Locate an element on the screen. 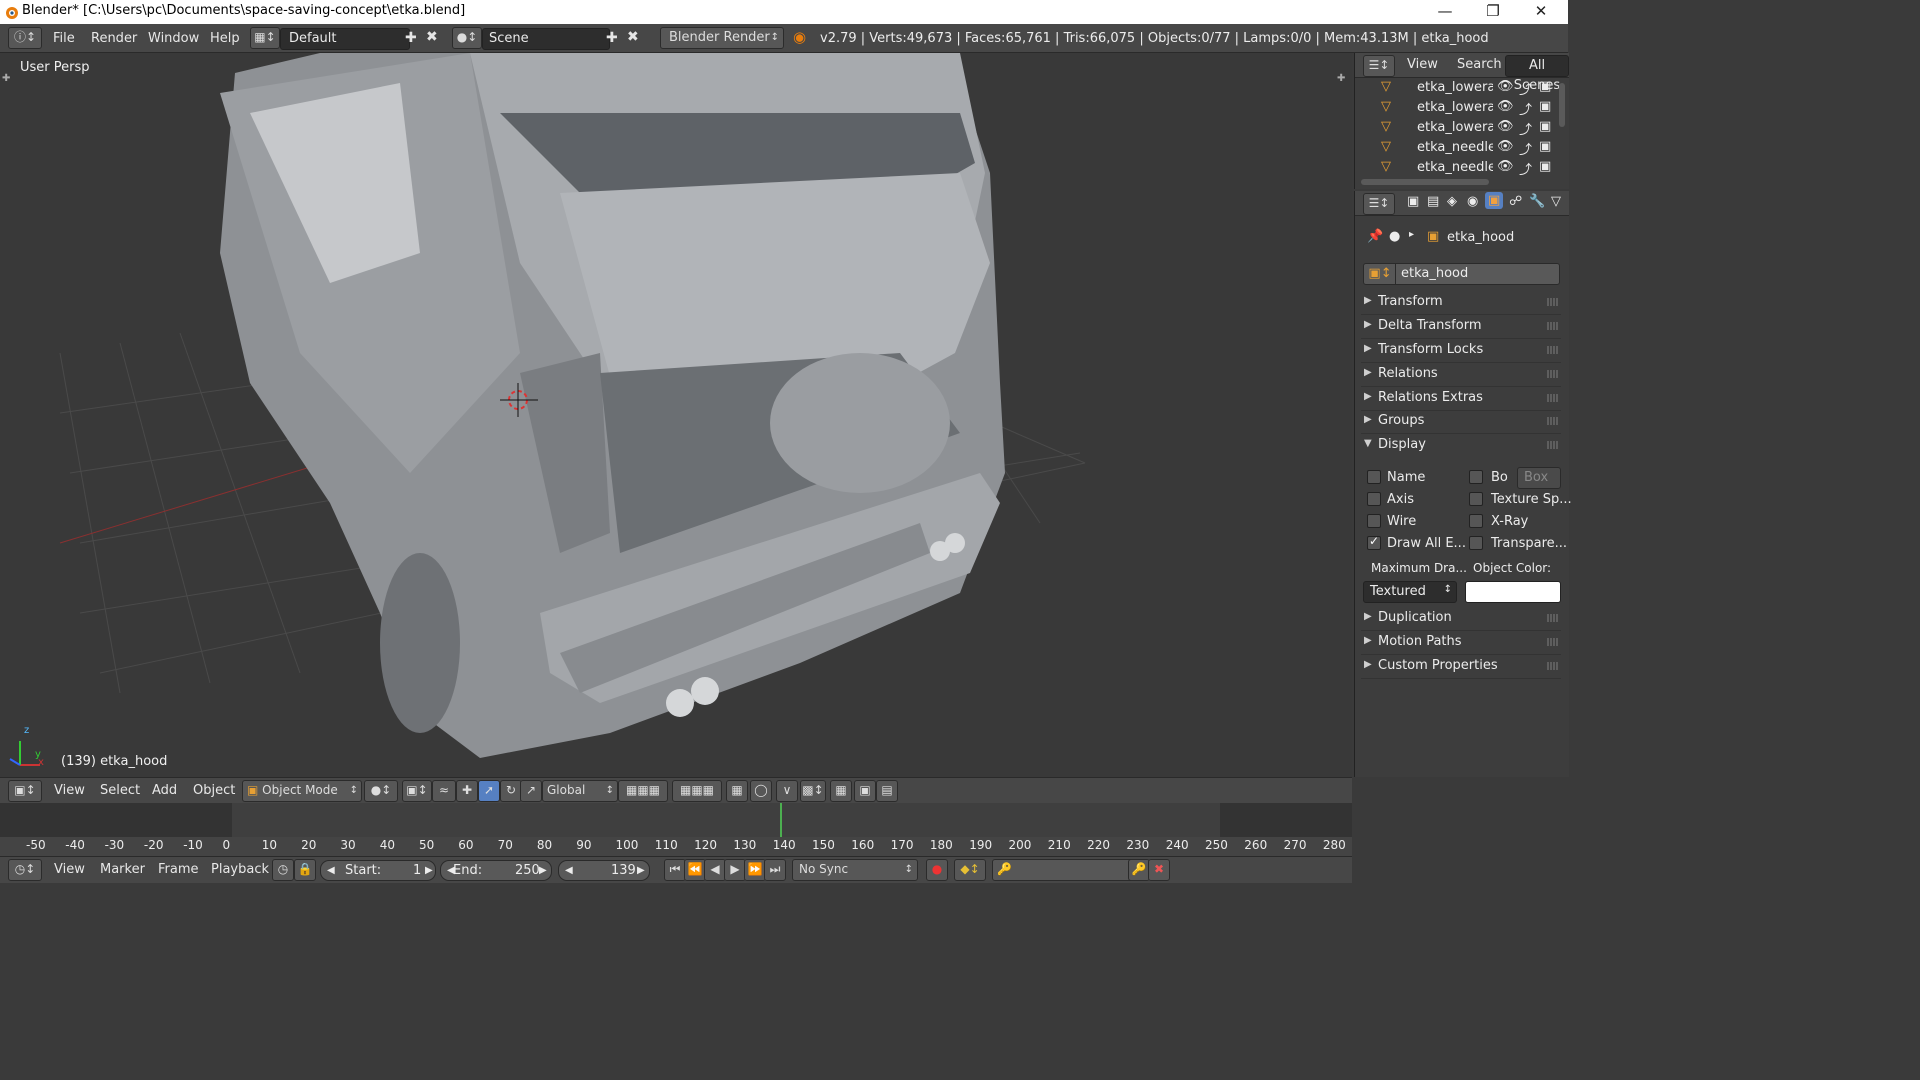  snap-element-dropdown: ▩↕ is located at coordinates (813, 791).